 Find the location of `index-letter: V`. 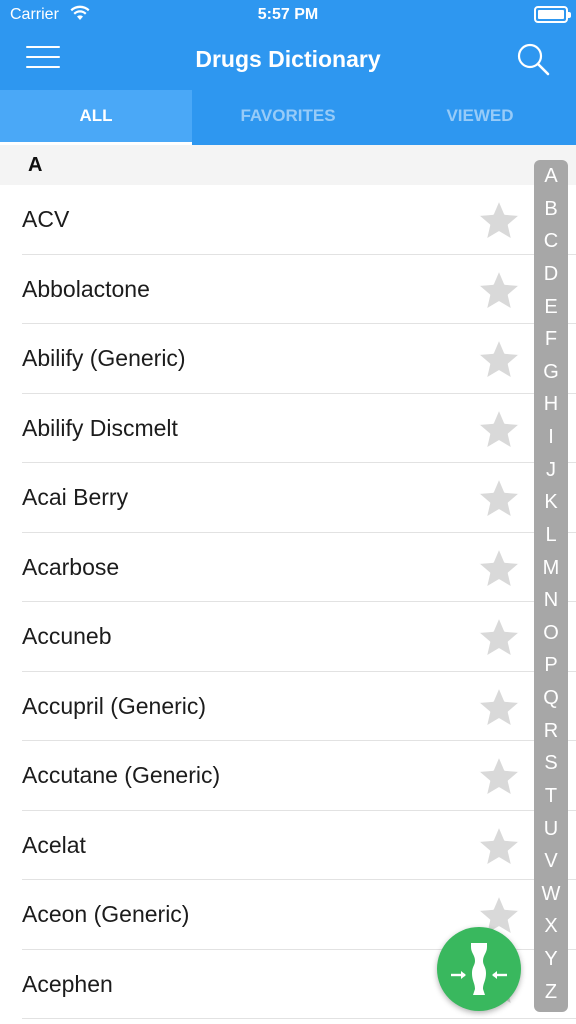

index-letter: V is located at coordinates (551, 861).